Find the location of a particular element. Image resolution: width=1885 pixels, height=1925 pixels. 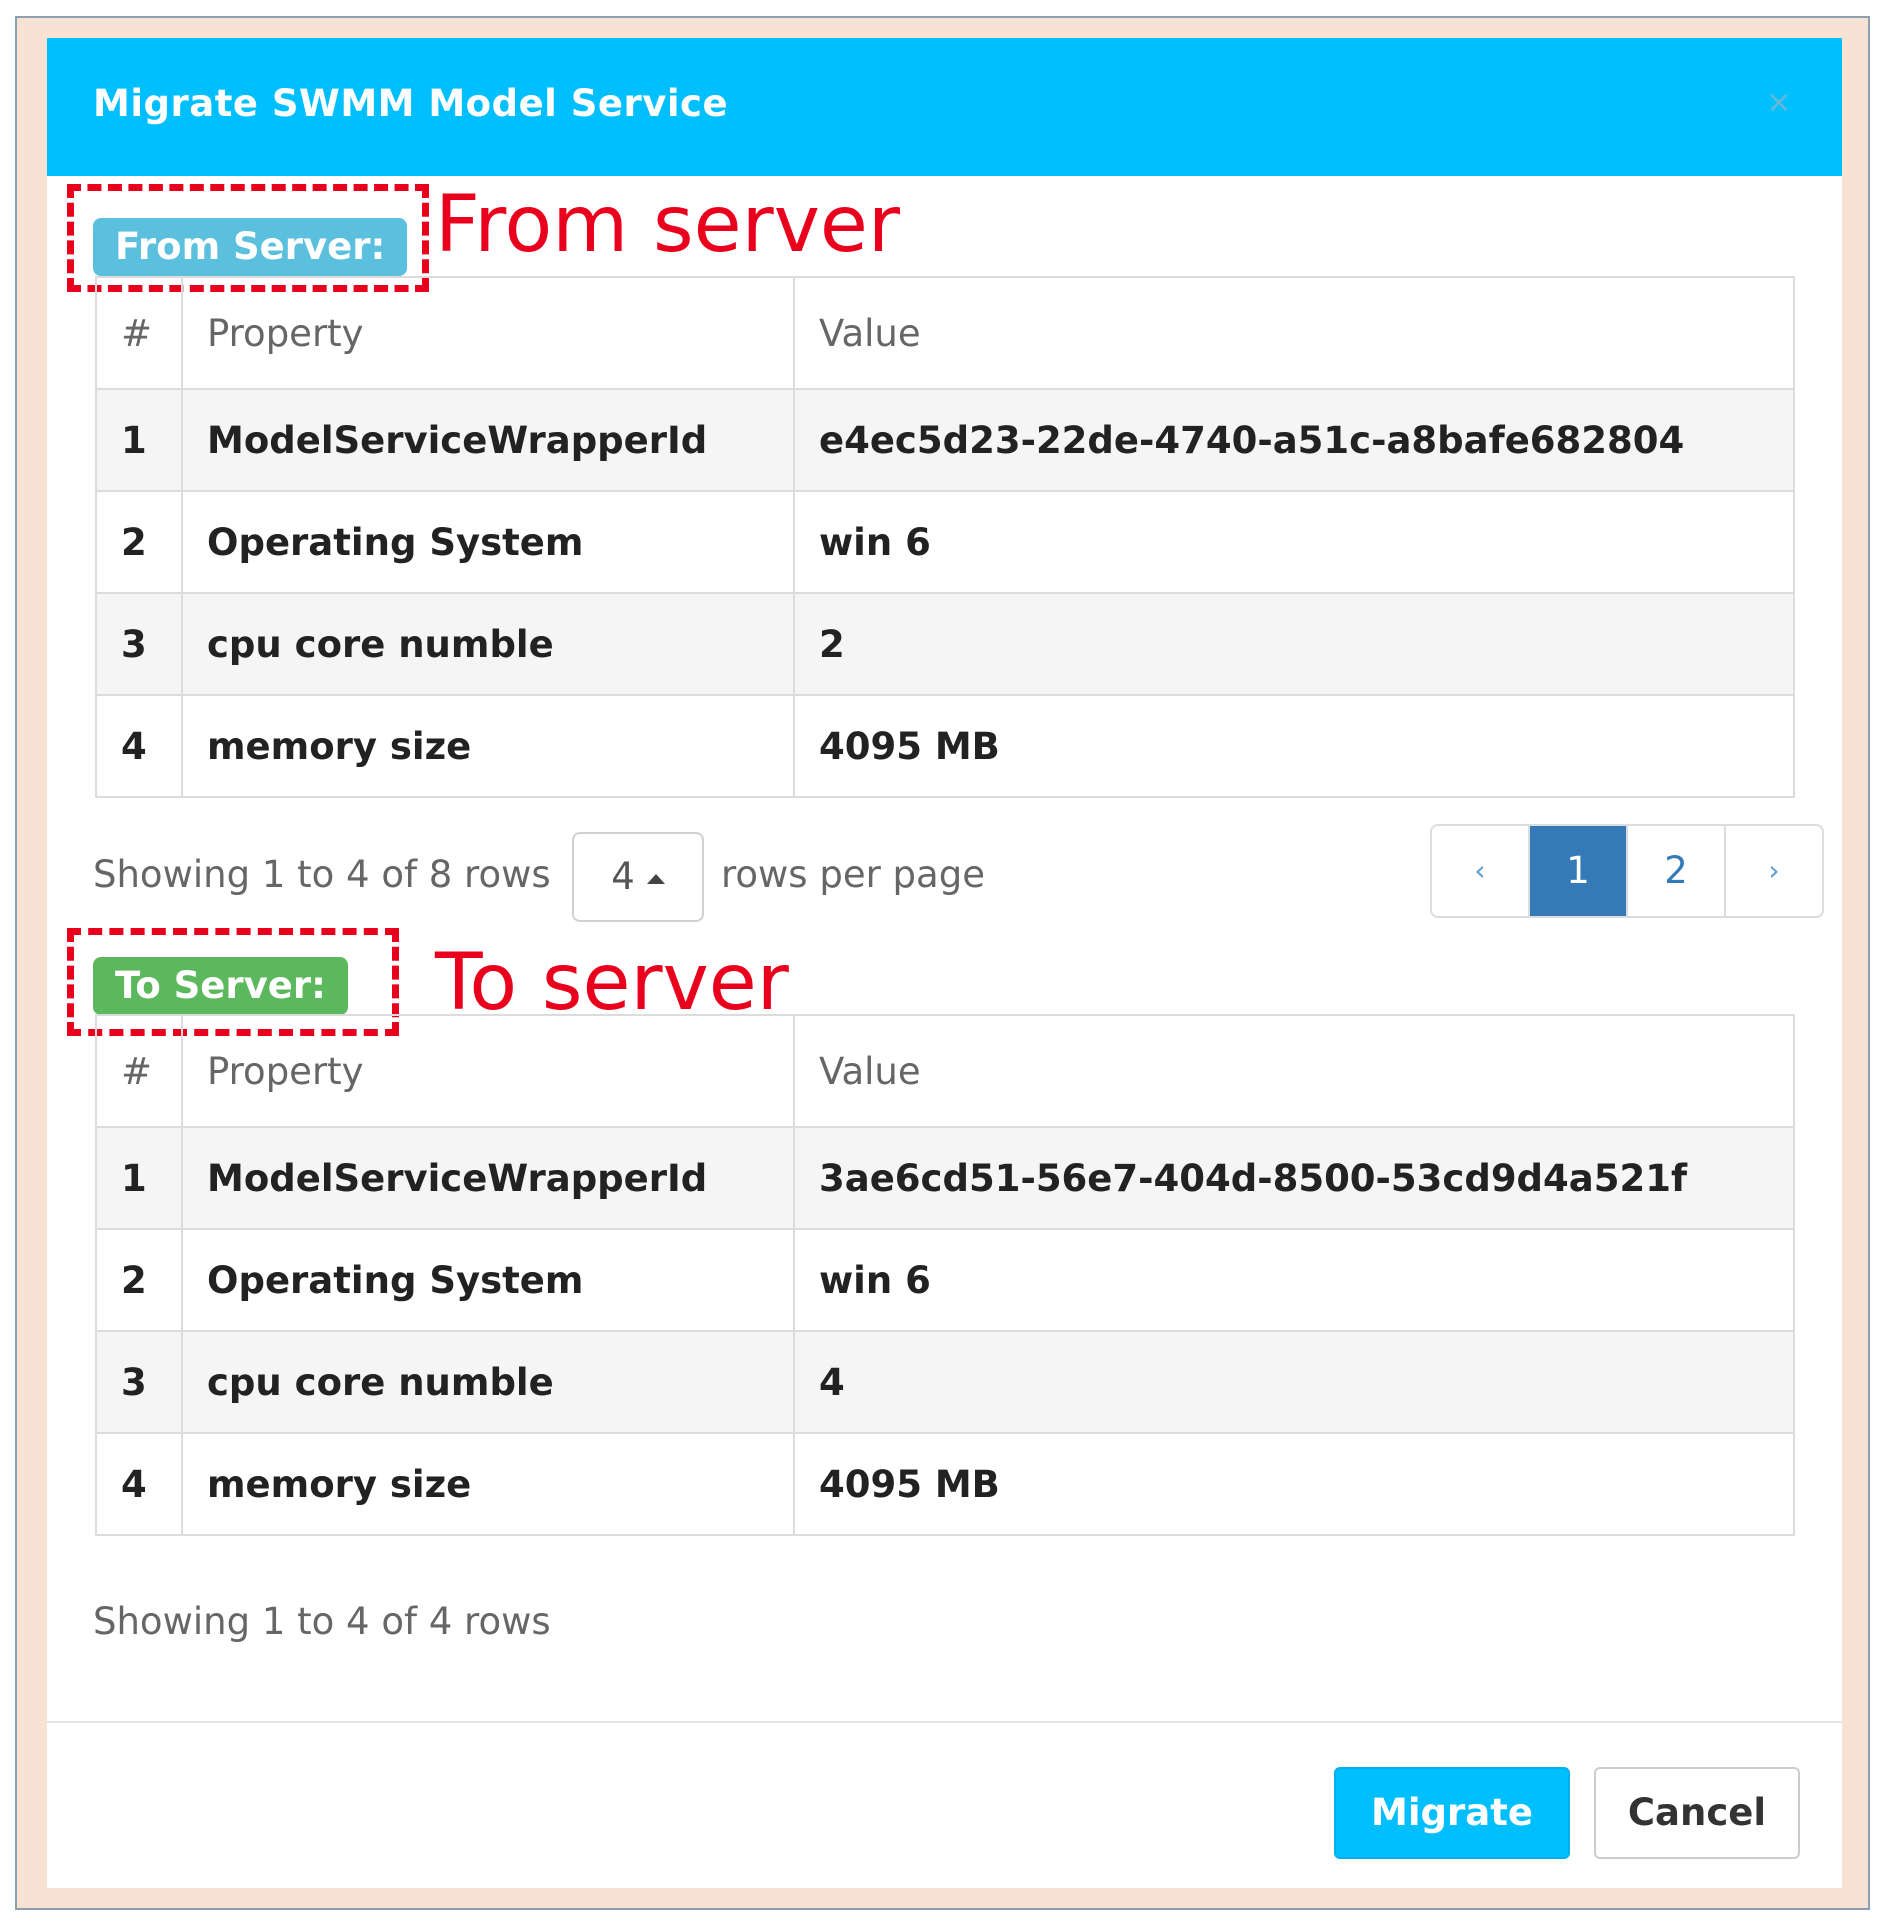

page-size-value: 4 is located at coordinates (623, 876).